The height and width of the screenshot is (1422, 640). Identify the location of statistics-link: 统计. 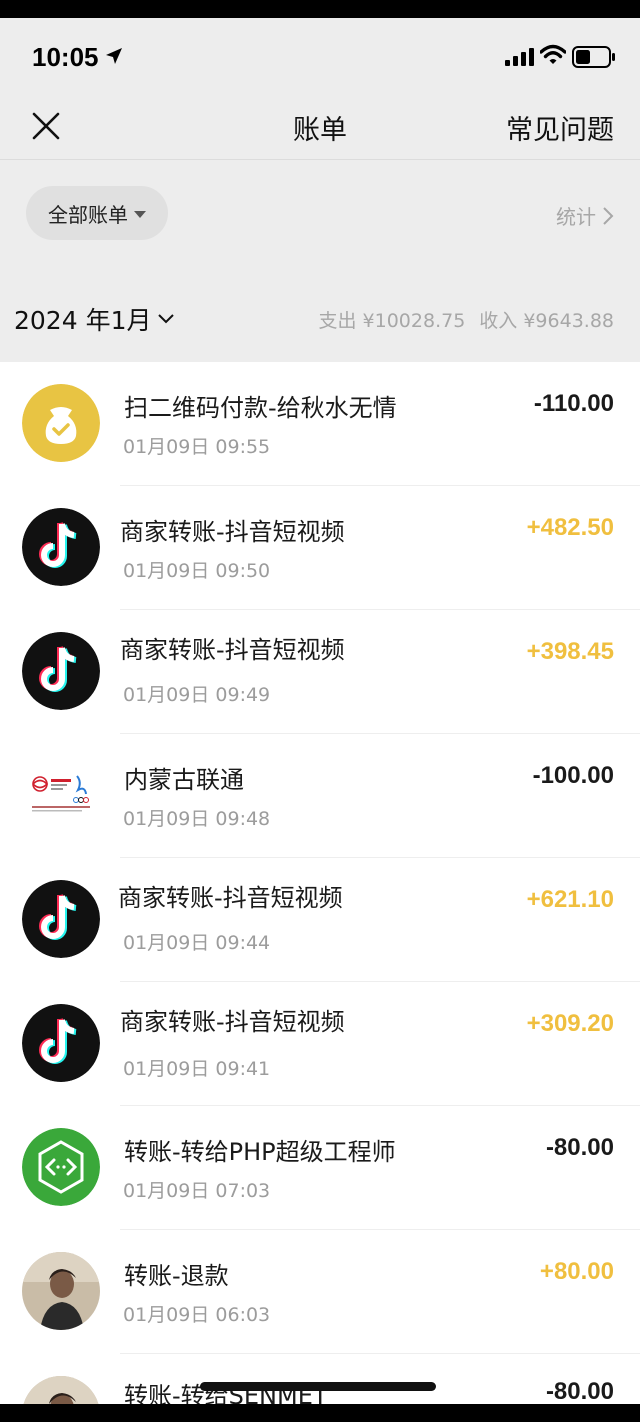
(585, 215).